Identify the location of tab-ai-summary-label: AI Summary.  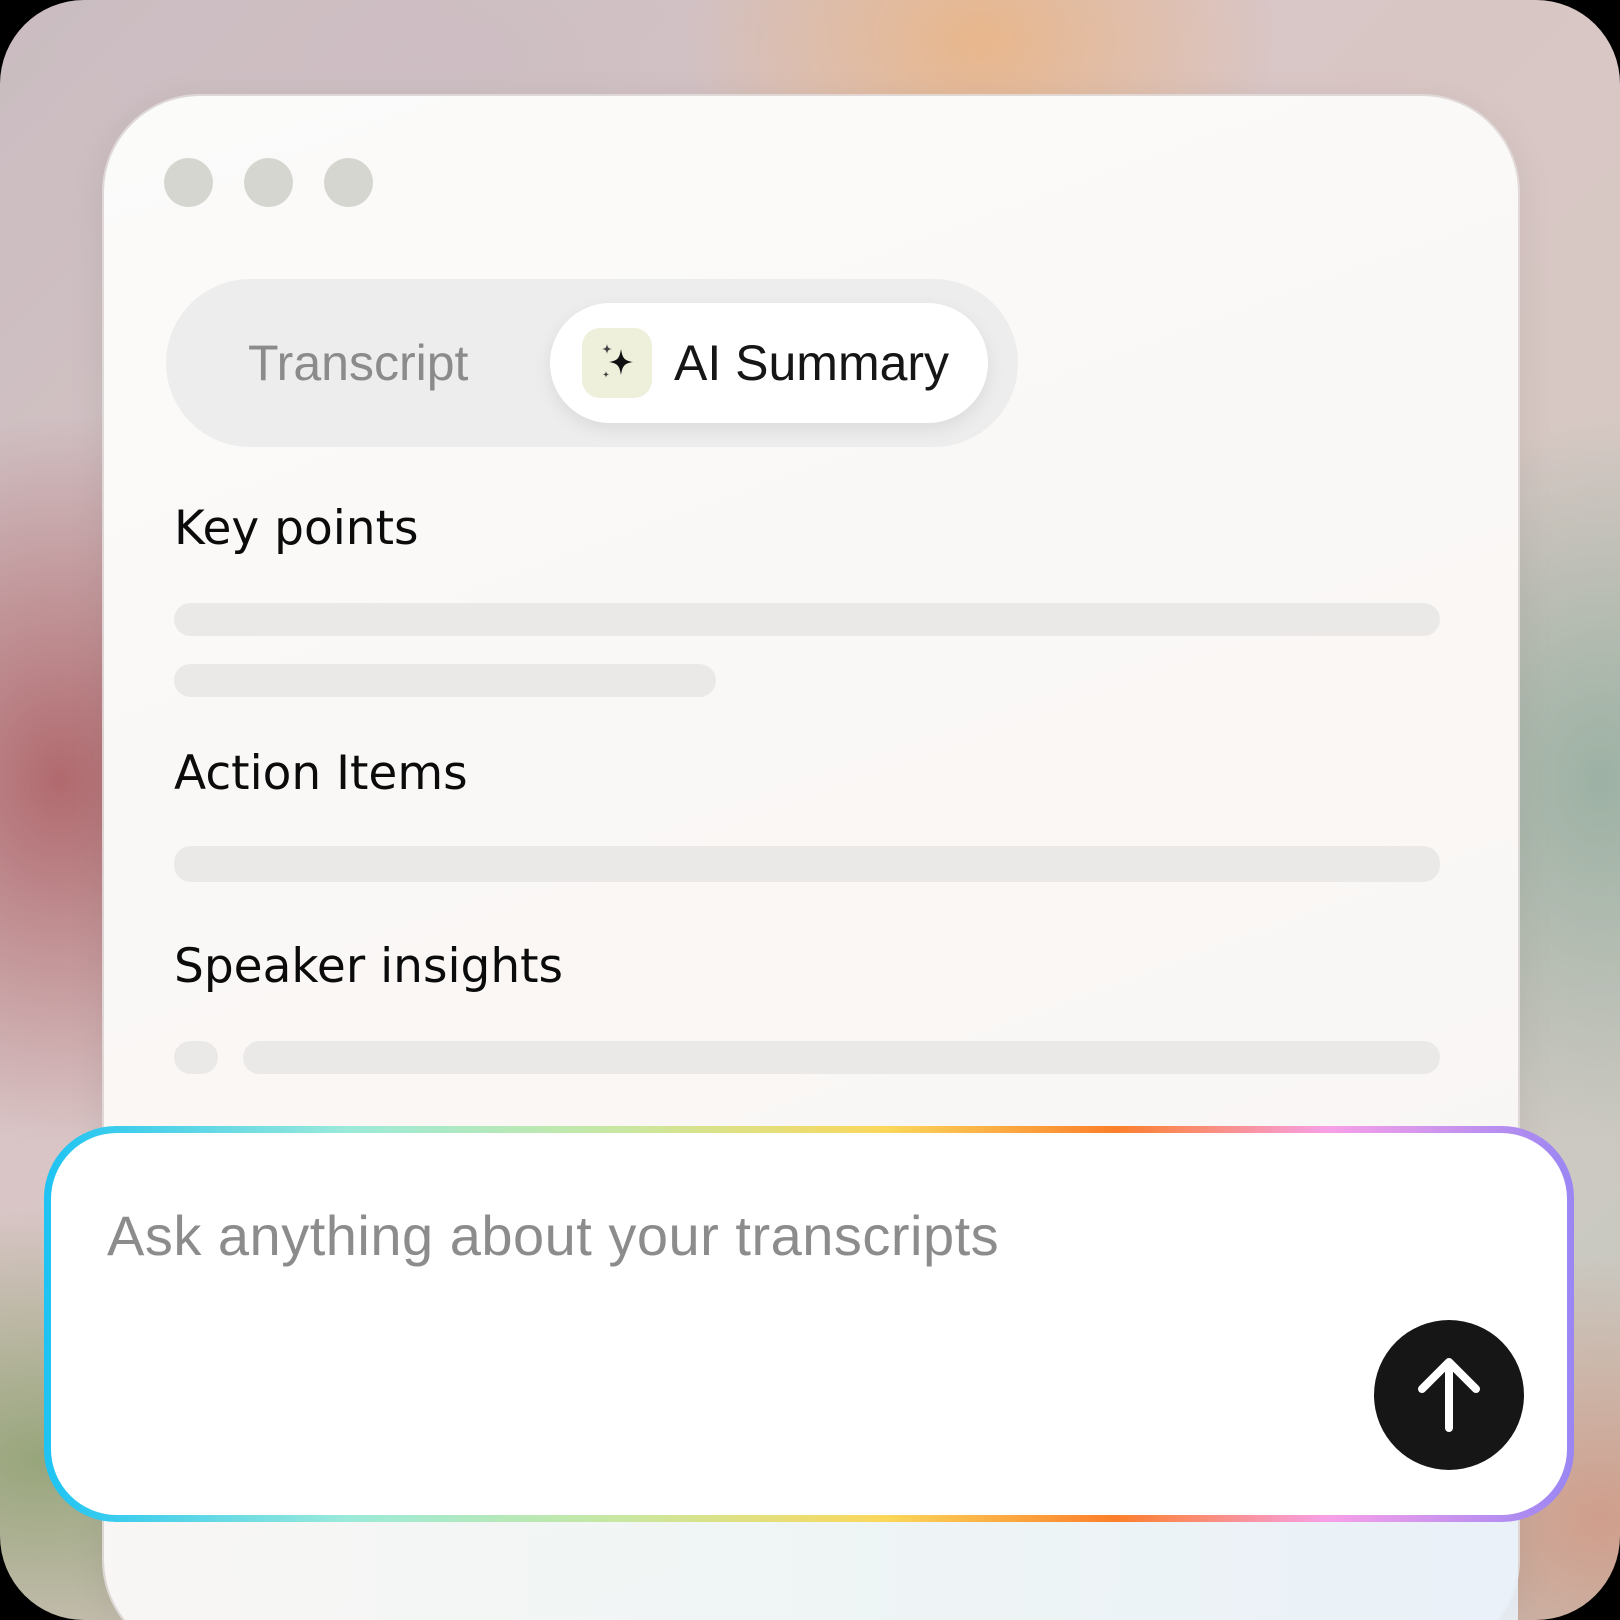
(812, 363).